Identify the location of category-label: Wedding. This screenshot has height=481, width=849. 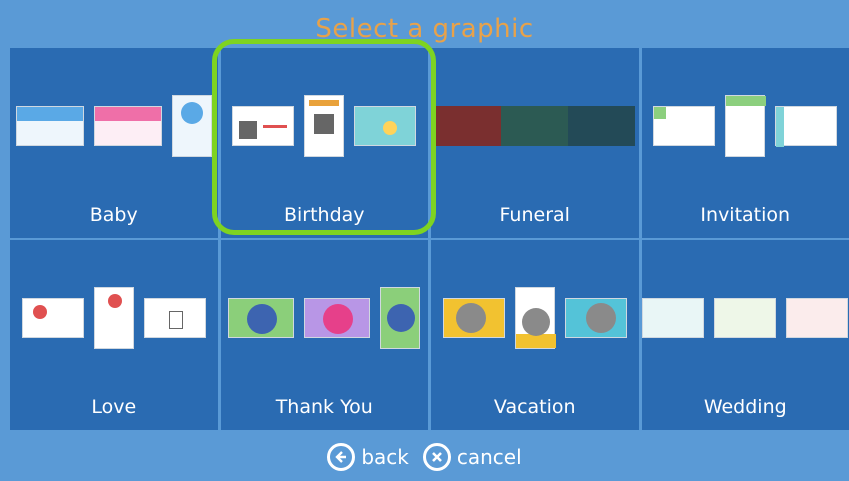
(745, 407).